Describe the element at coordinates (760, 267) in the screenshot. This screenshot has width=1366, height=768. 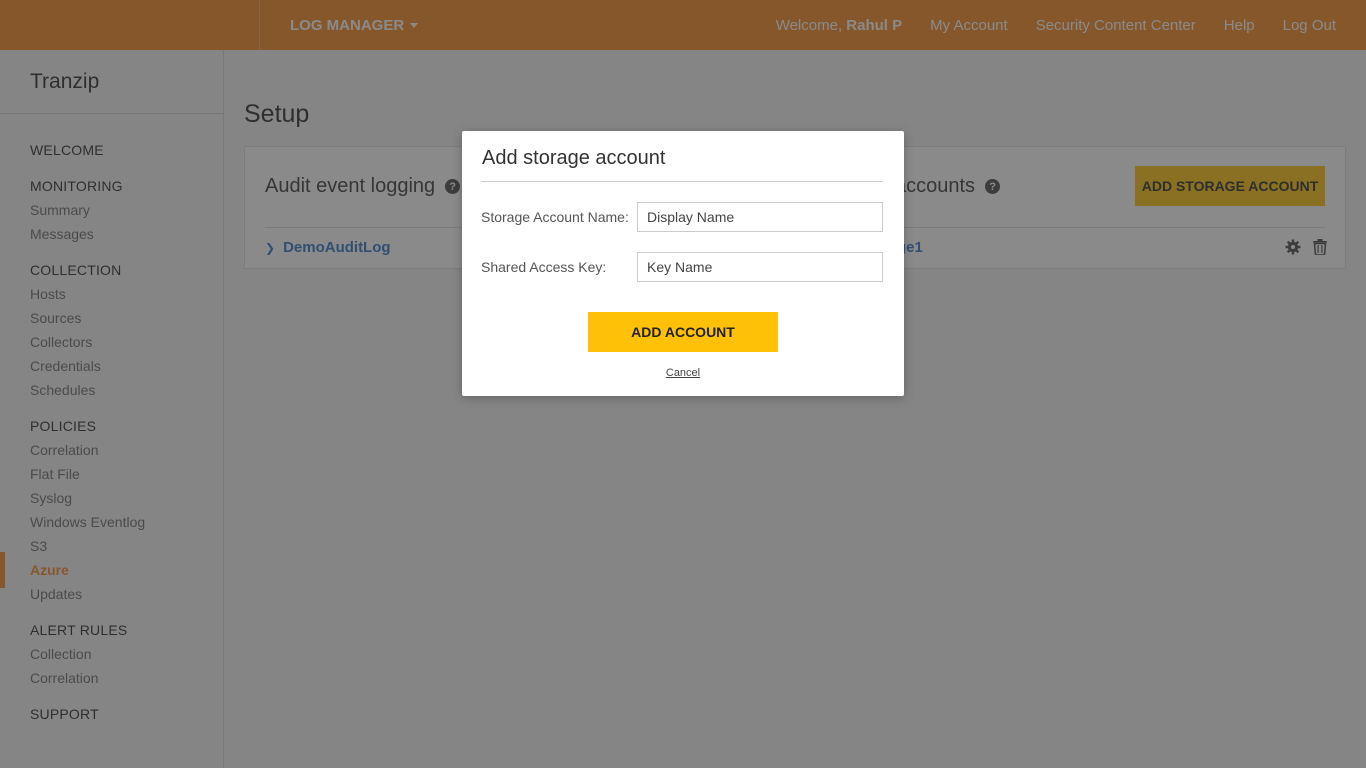
I see `shared-access-key-input` at that location.